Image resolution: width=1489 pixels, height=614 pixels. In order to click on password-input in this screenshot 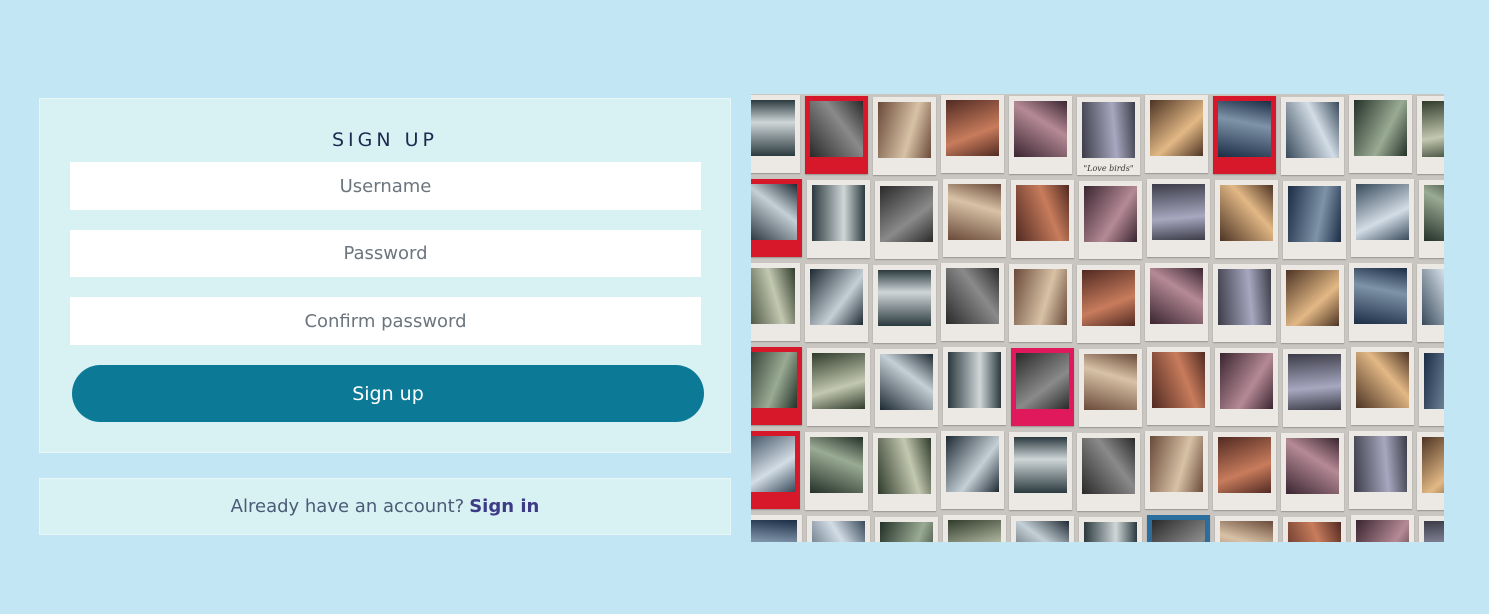, I will do `click(385, 253)`.